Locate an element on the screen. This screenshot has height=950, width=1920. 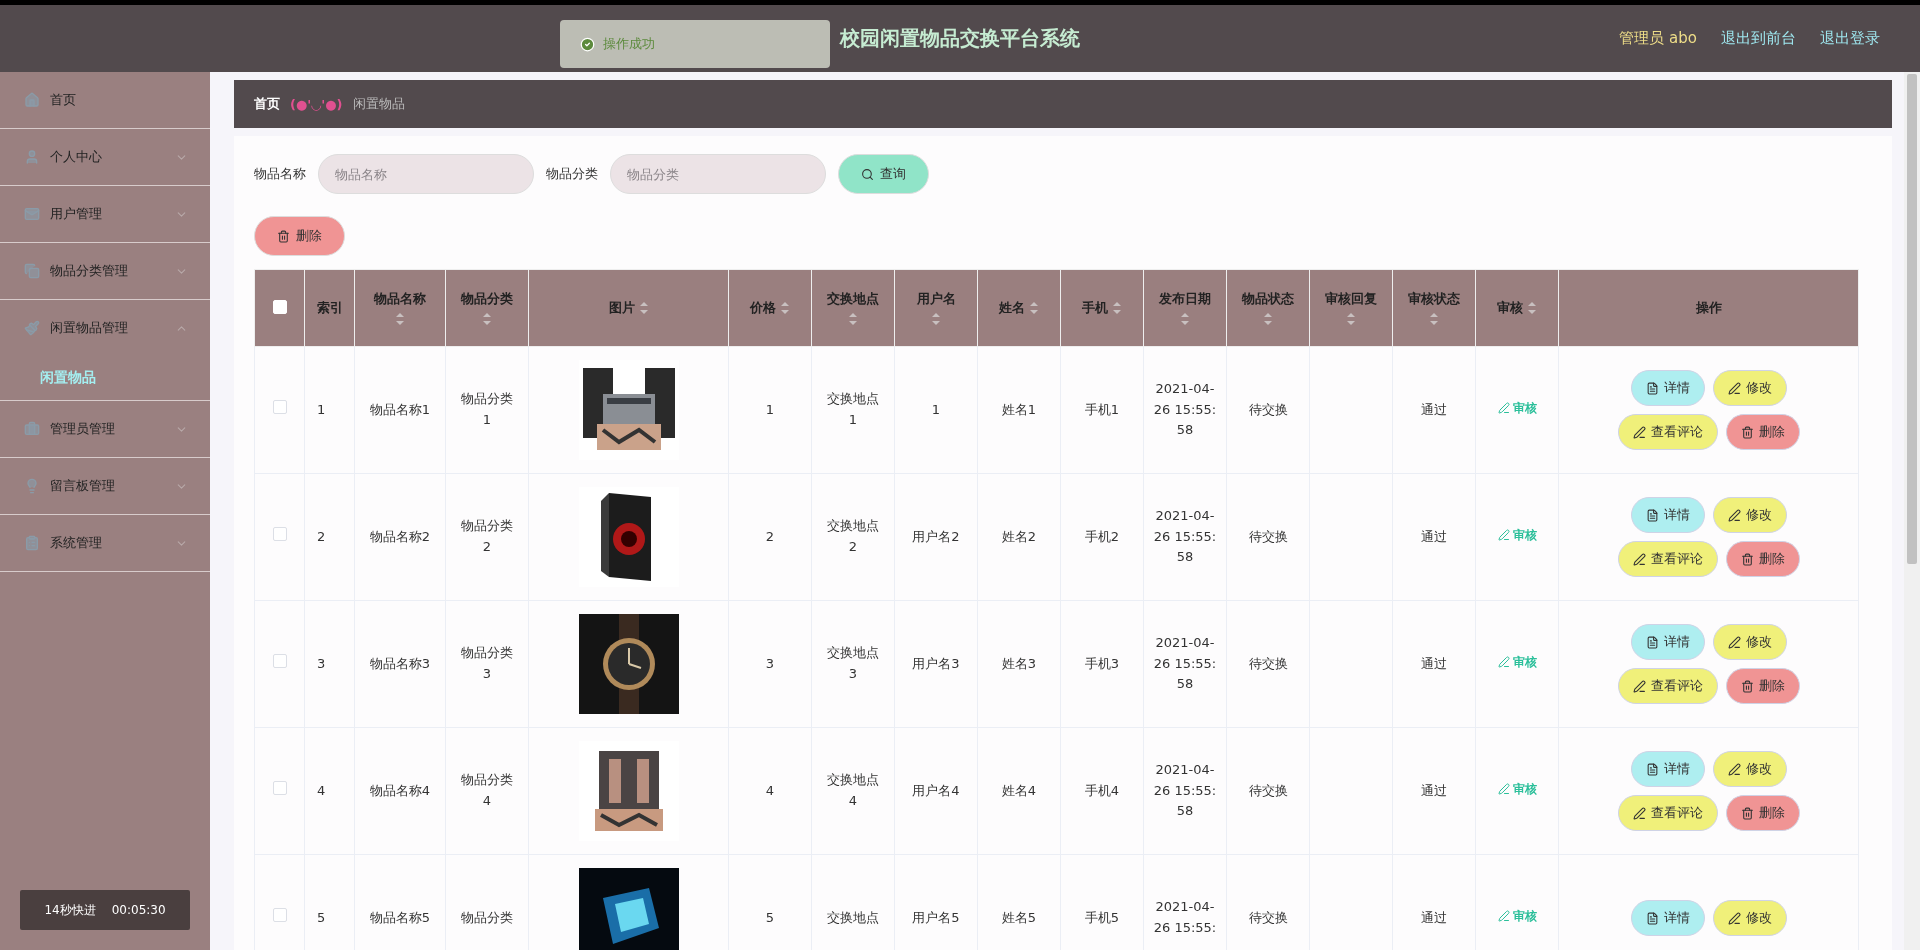
column-header: 物品分类 is located at coordinates (487, 308).